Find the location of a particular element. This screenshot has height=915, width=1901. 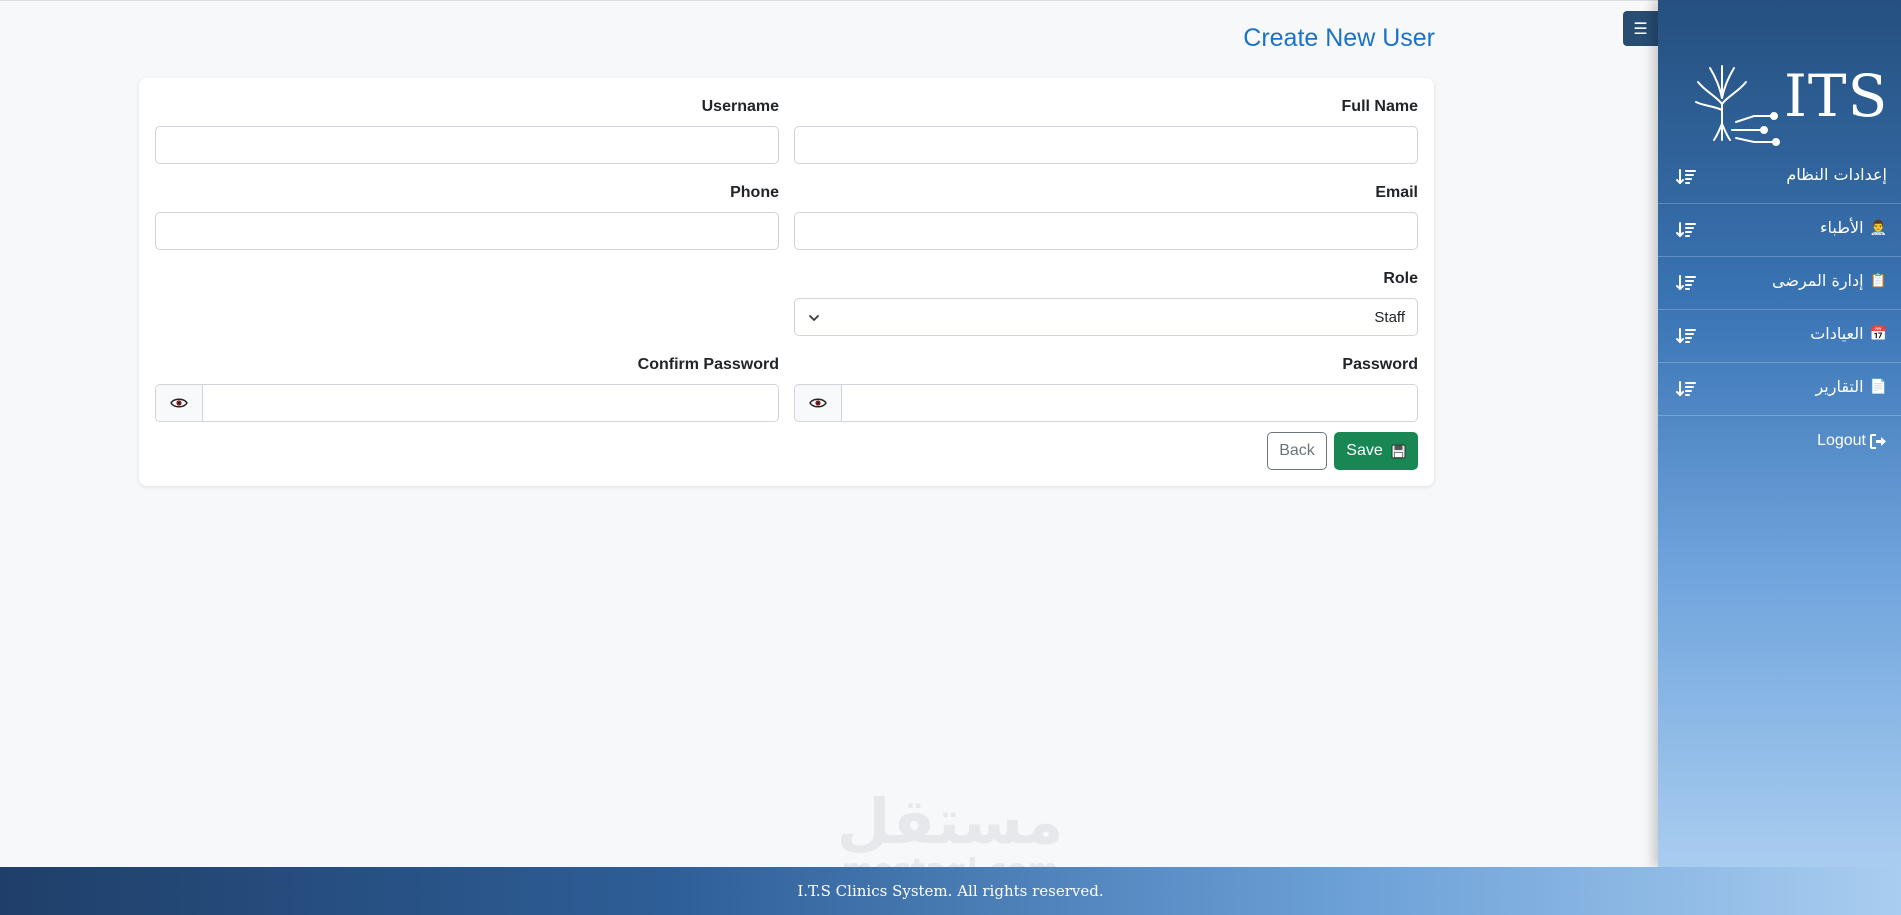

top-border is located at coordinates (829, 0).